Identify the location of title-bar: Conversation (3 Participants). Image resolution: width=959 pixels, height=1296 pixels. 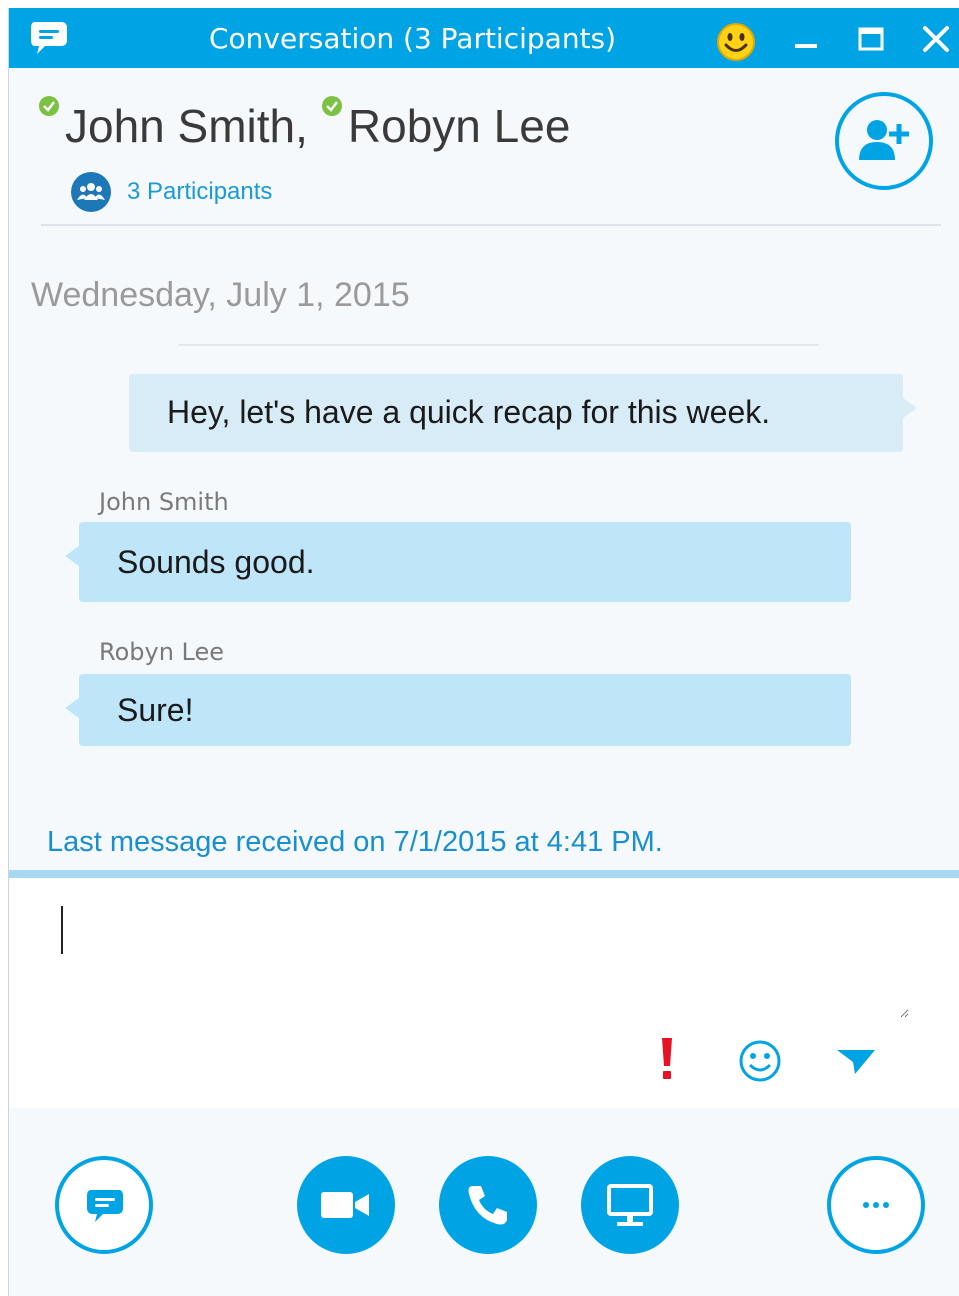
(484, 38).